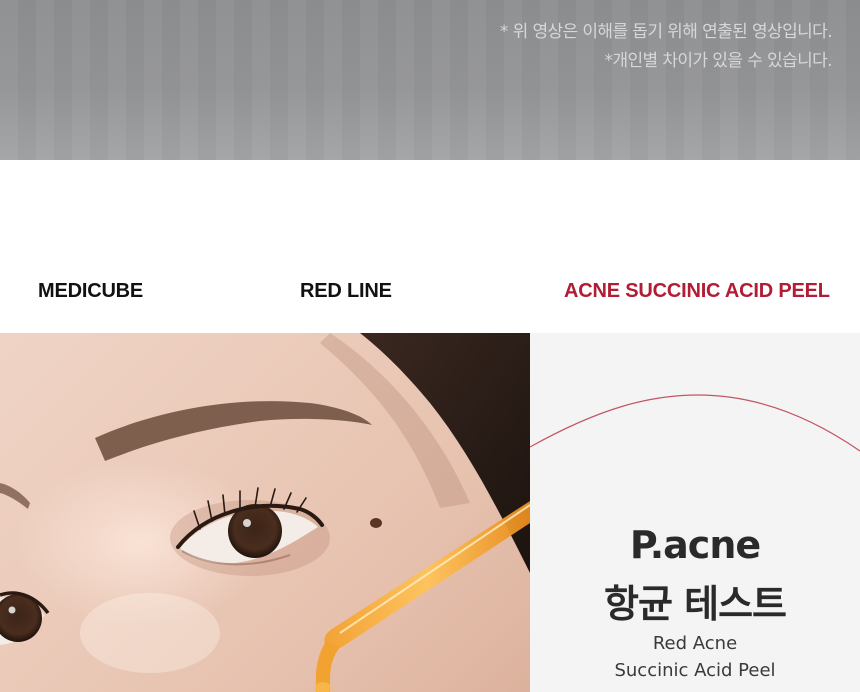 The height and width of the screenshot is (692, 860). Describe the element at coordinates (695, 604) in the screenshot. I see `panel-title-antibacterial-test: 항균 테스트` at that location.